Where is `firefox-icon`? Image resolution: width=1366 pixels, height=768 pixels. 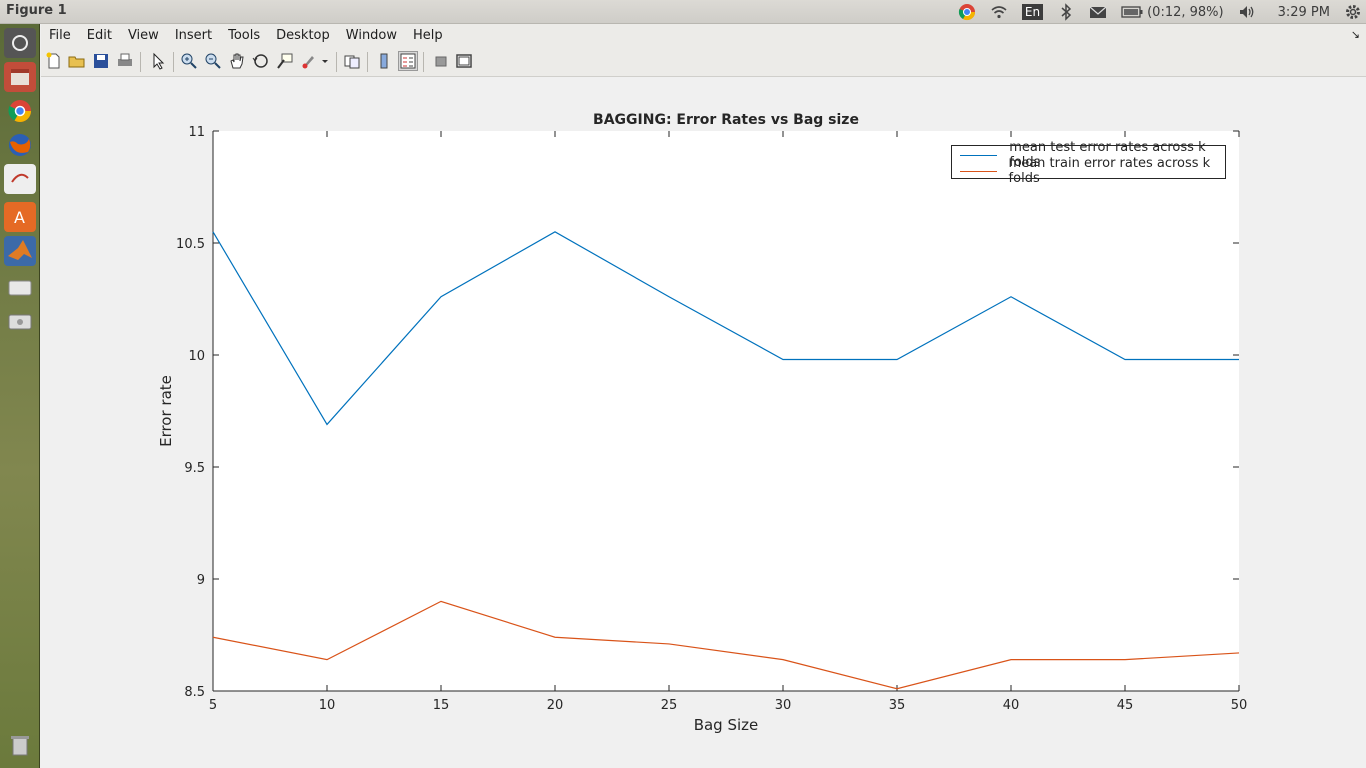
firefox-icon is located at coordinates (20, 145).